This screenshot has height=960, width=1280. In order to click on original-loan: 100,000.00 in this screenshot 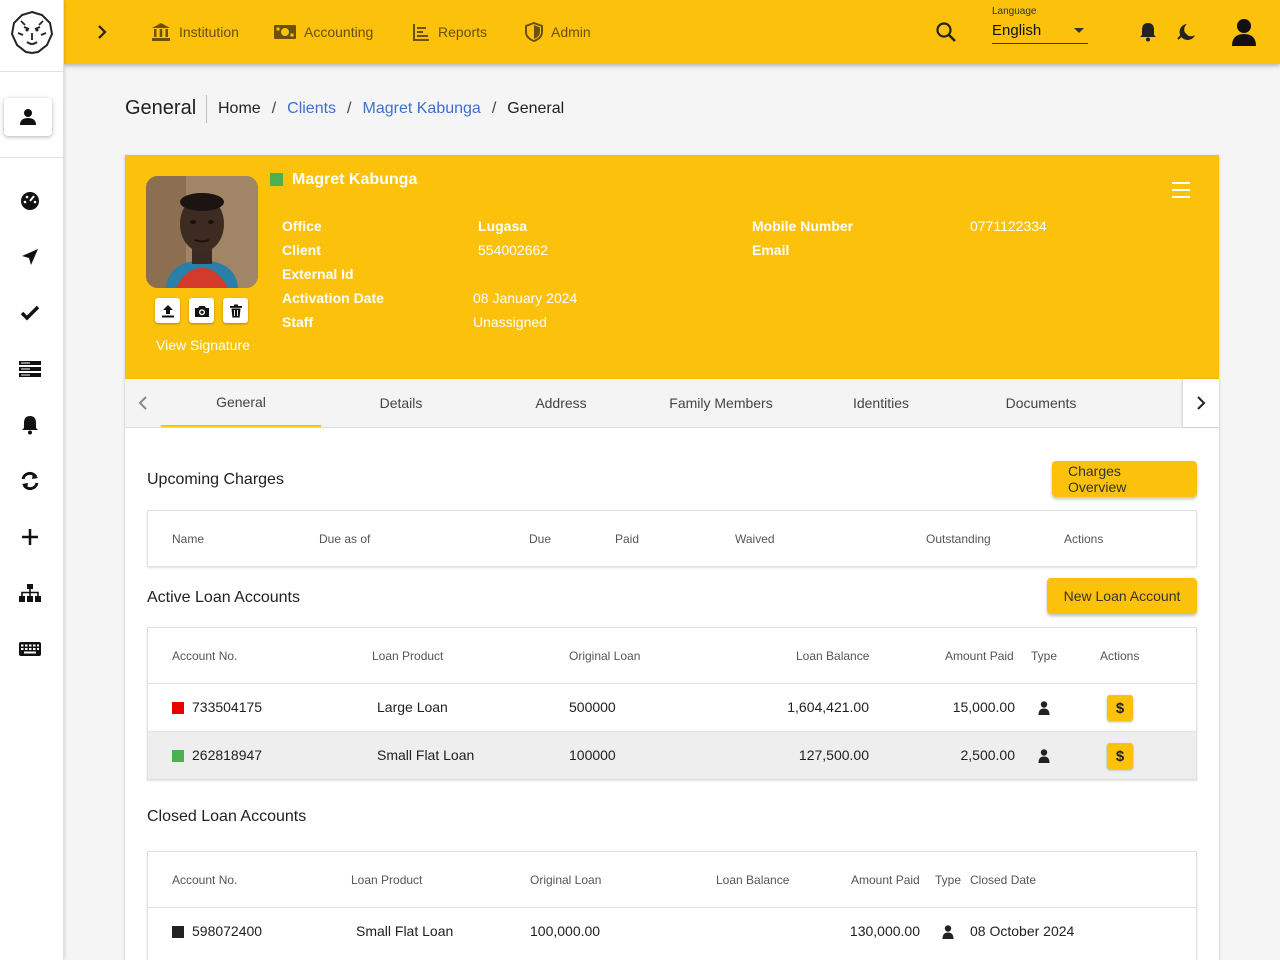, I will do `click(565, 931)`.